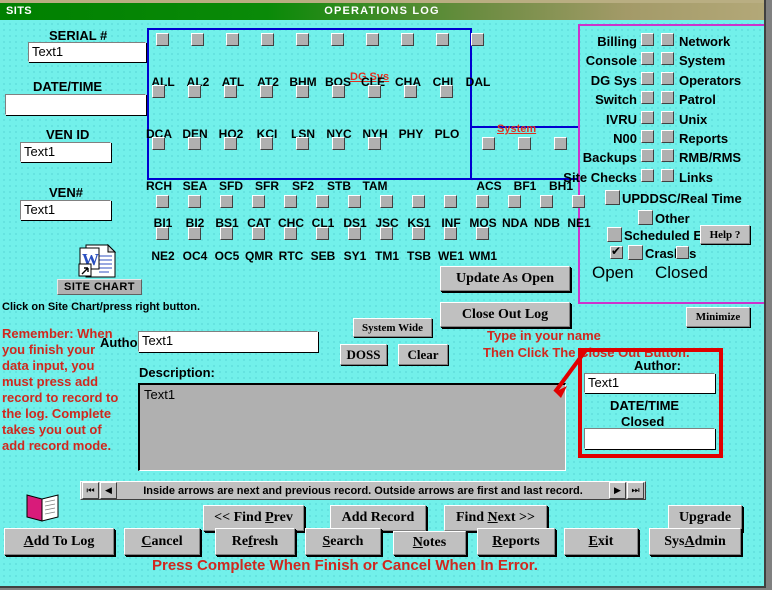  I want to click on site-checkbox-oc5, so click(226, 233).